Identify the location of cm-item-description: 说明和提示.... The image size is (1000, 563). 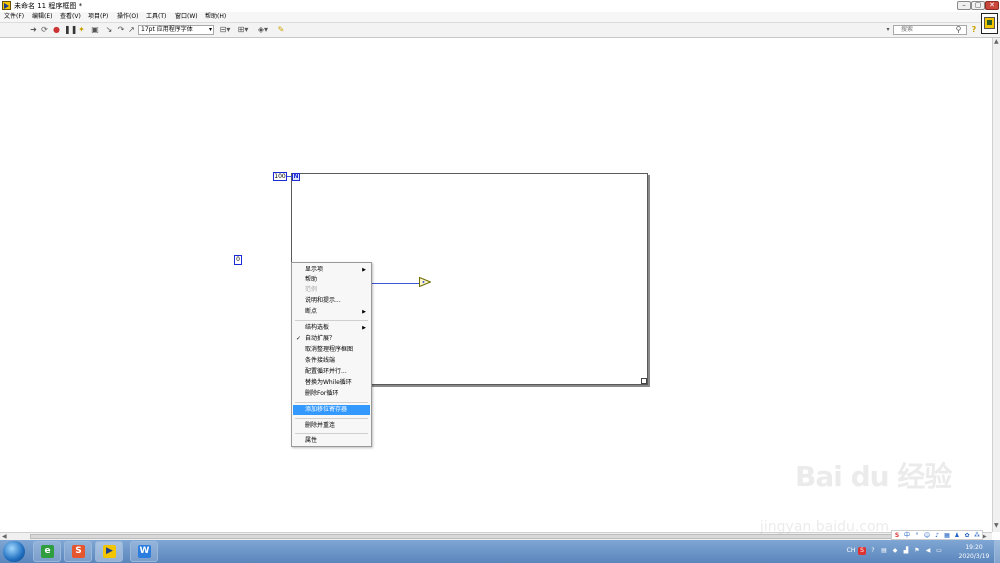
(331, 301).